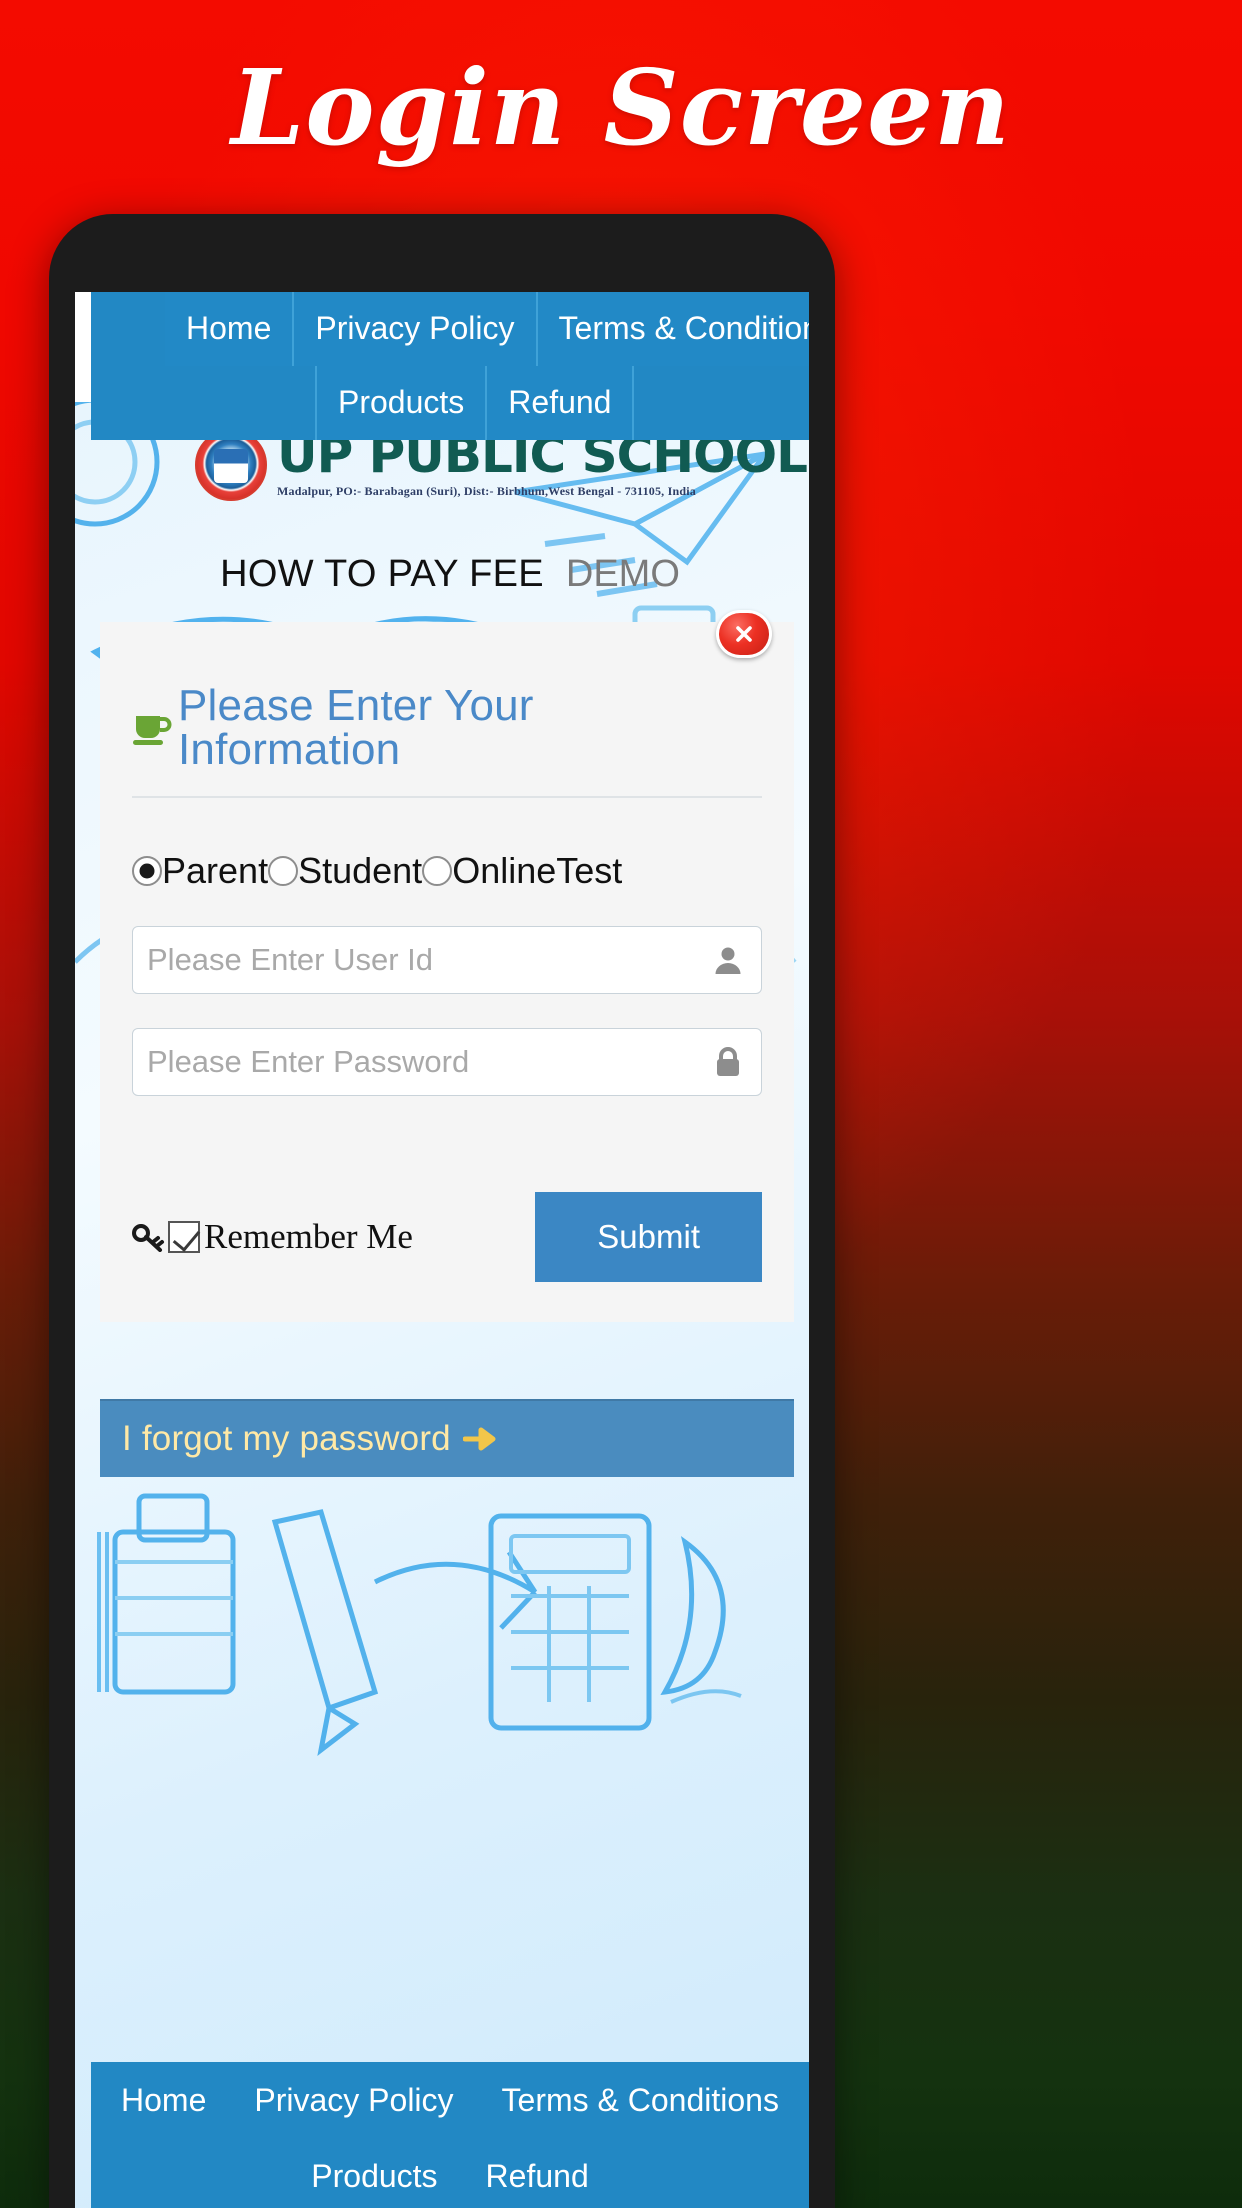  I want to click on radio-student: Student, so click(345, 871).